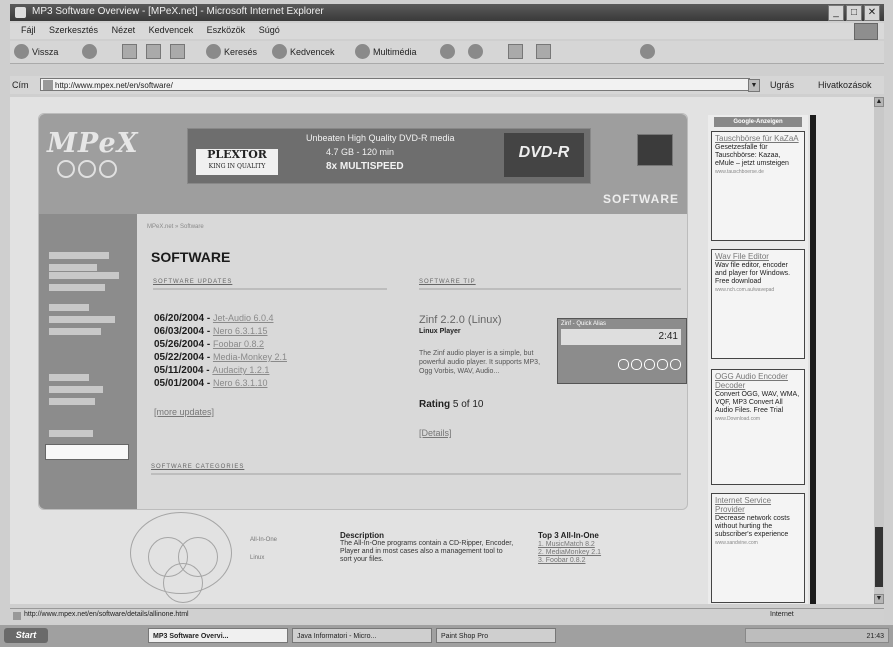  I want to click on media-label: Multimédia, so click(395, 51).